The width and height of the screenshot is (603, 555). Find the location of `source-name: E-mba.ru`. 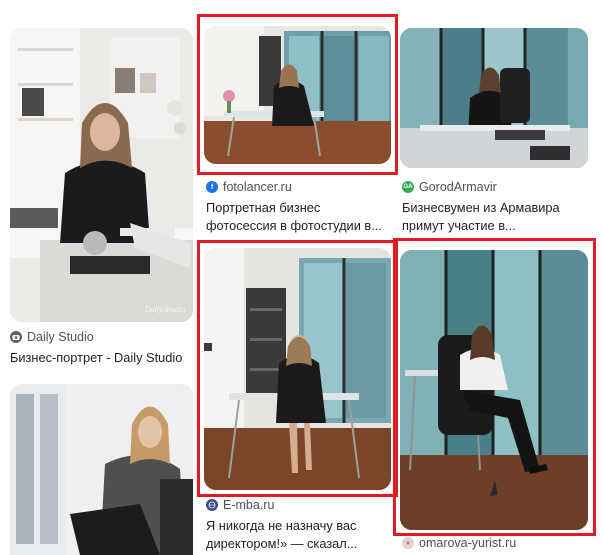

source-name: E-mba.ru is located at coordinates (249, 505).